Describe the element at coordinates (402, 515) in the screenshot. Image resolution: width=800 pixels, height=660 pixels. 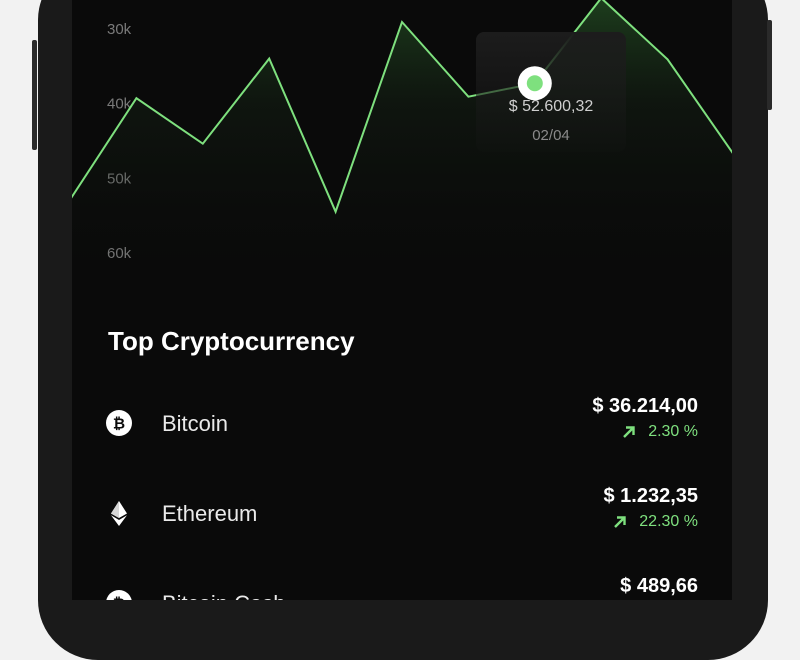
I see `coin-row-ethereum: Ethereum $ 1.232,35 22.30 %` at that location.